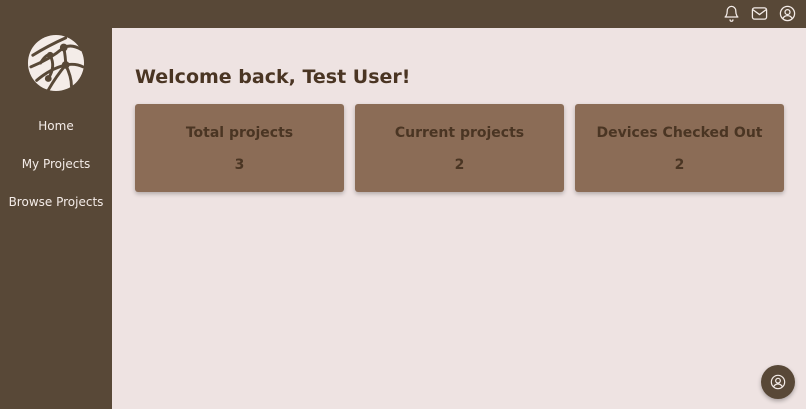 This screenshot has height=409, width=806. I want to click on bell-icon, so click(731, 13).